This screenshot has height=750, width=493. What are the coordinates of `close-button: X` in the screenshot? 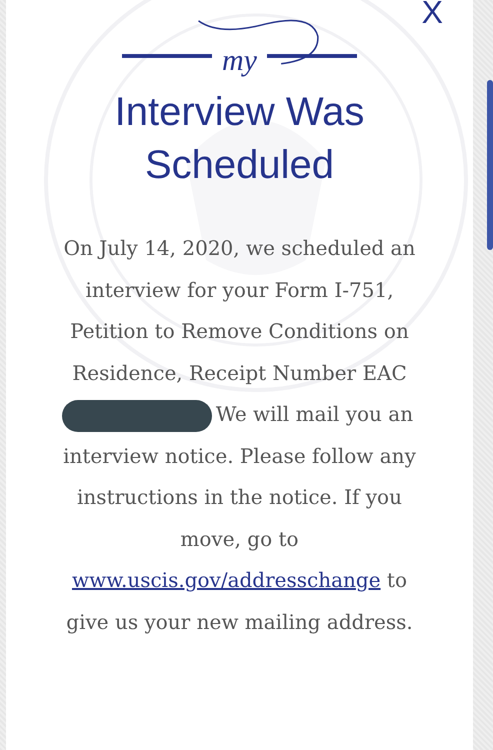 It's located at (432, 16).